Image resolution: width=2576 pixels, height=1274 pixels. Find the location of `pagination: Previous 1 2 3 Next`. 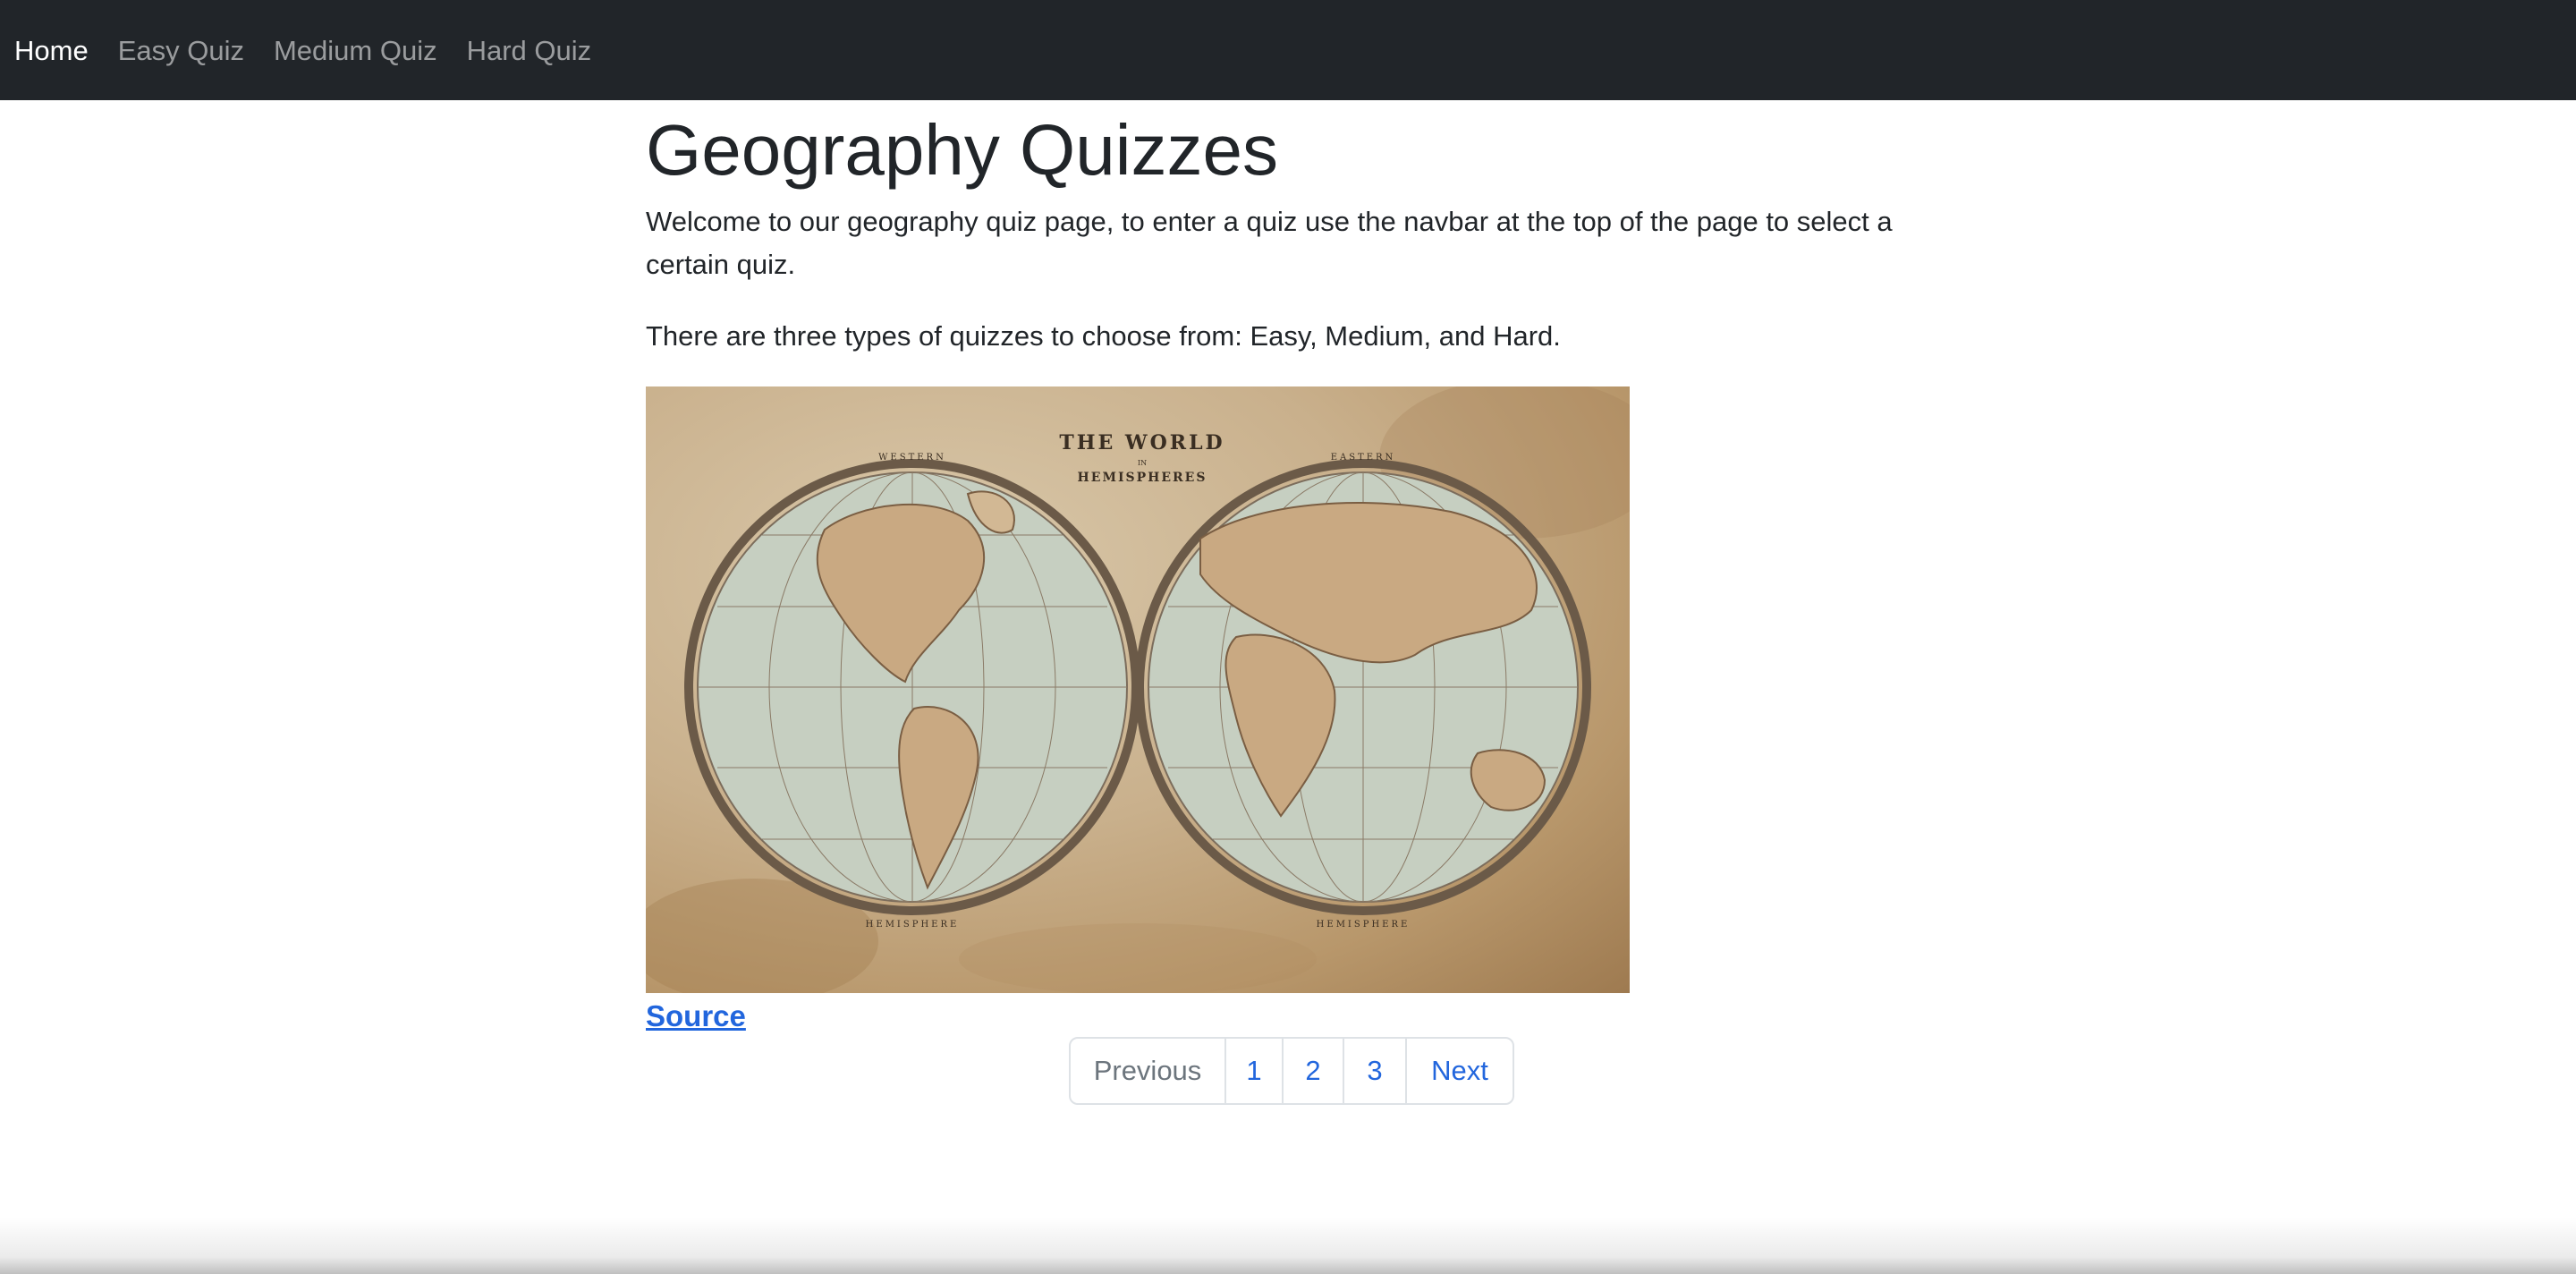

pagination: Previous 1 2 3 Next is located at coordinates (1291, 1071).